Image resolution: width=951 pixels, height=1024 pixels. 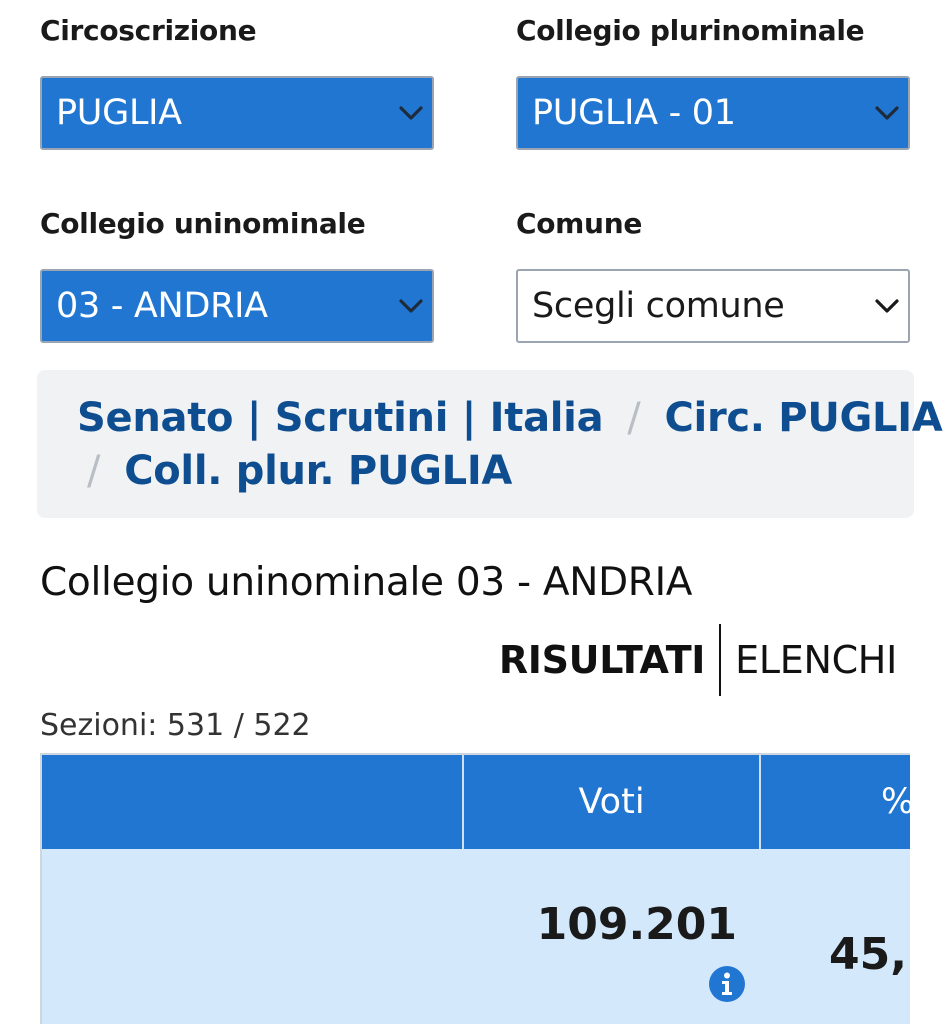 I want to click on row-cell-percent: 45,5, so click(x=835, y=936).